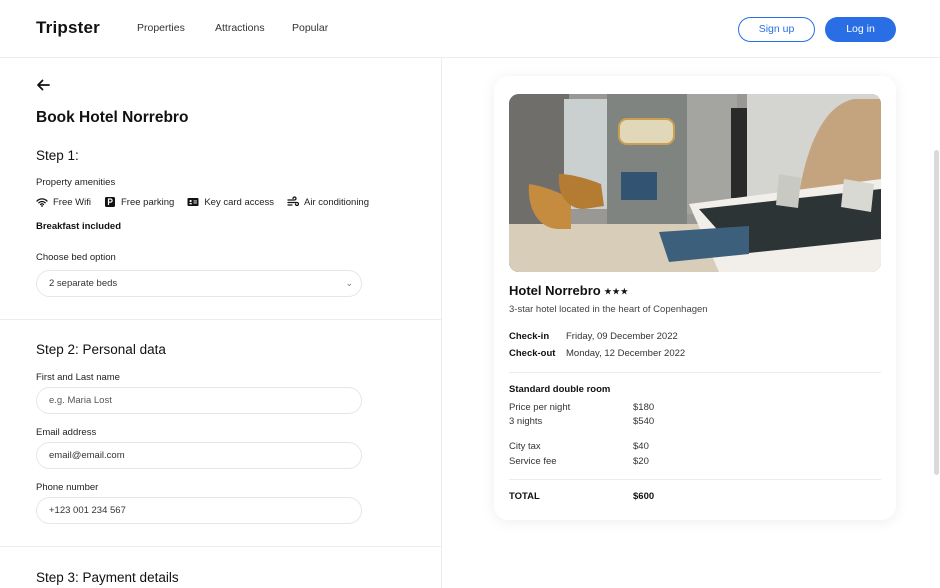  I want to click on nav-popular: Popular, so click(310, 28).